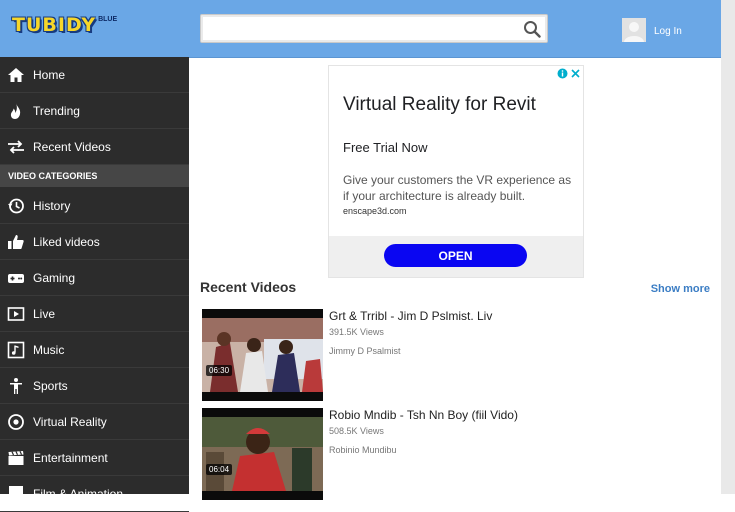 Image resolution: width=735 pixels, height=512 pixels. I want to click on video-channel: Jimmy D Psalmist, so click(365, 351).